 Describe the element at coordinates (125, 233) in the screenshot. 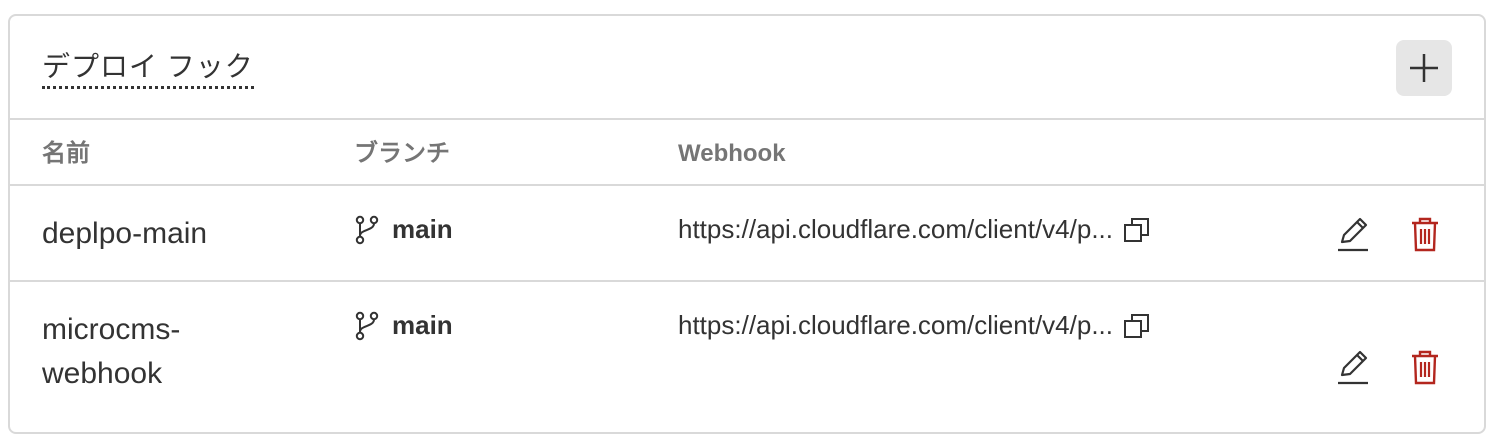

I see `hook-name: deplpo-main` at that location.